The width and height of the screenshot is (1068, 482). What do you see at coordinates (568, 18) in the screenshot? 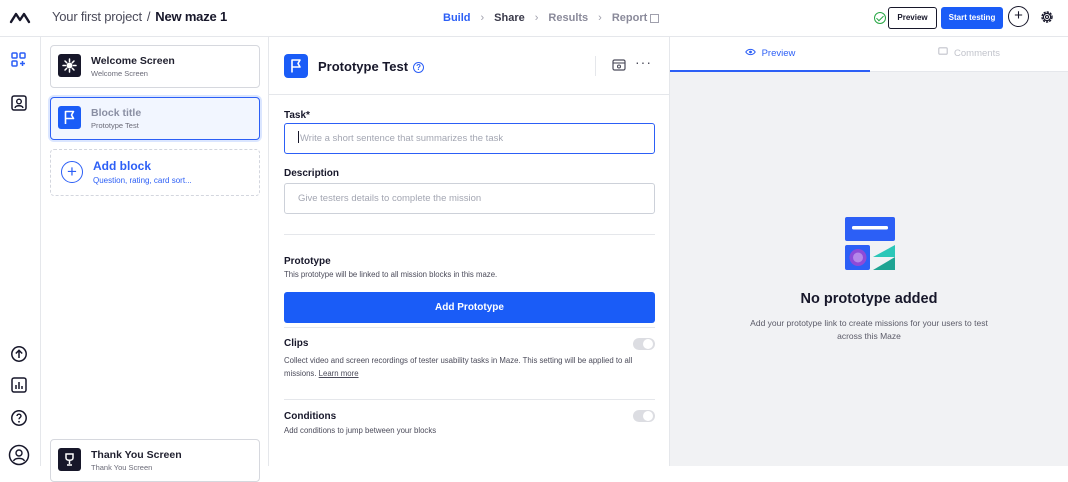
I see `step-results: Results` at bounding box center [568, 18].